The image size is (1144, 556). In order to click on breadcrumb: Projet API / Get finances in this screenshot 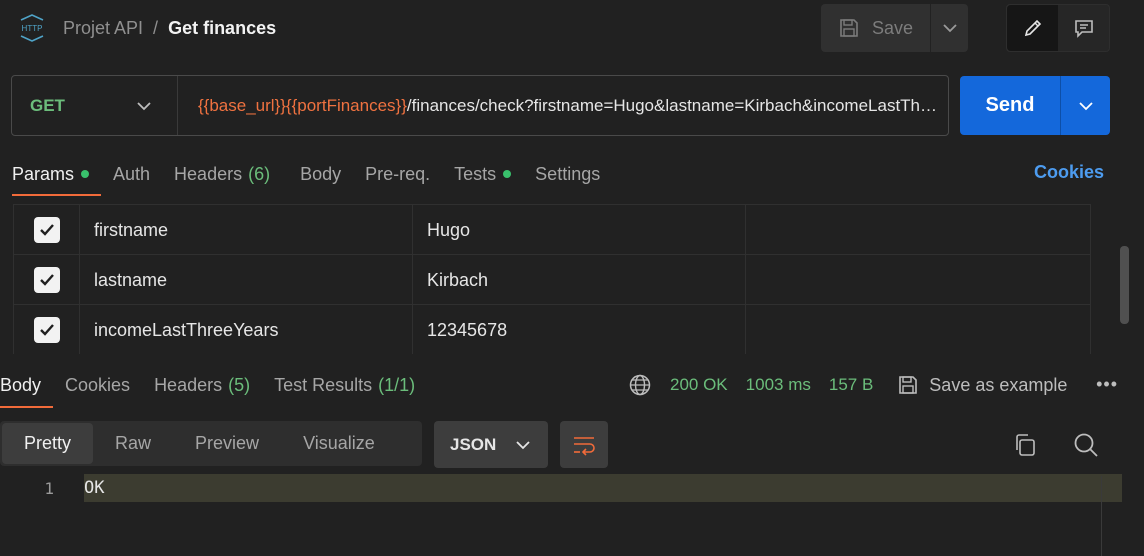, I will do `click(169, 28)`.